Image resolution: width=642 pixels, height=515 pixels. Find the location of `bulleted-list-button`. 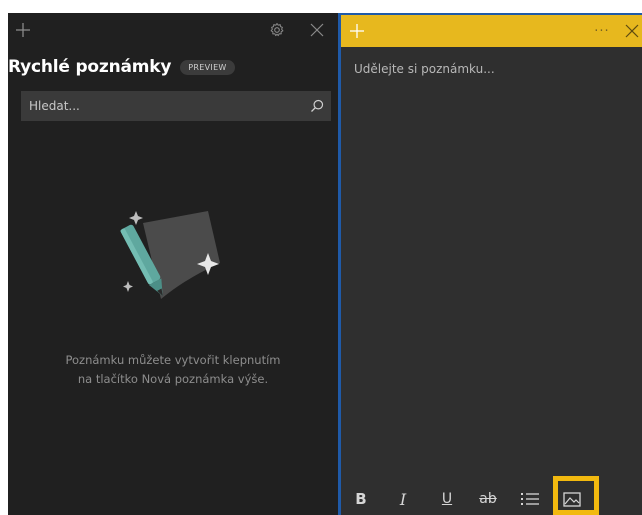

bulleted-list-button is located at coordinates (530, 499).